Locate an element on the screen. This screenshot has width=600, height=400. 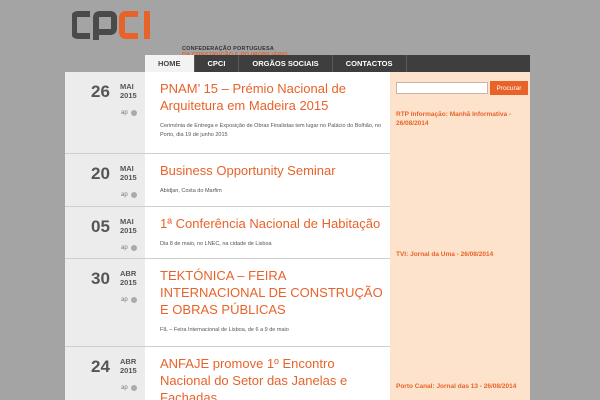
post-day: 24 is located at coordinates (100, 366).